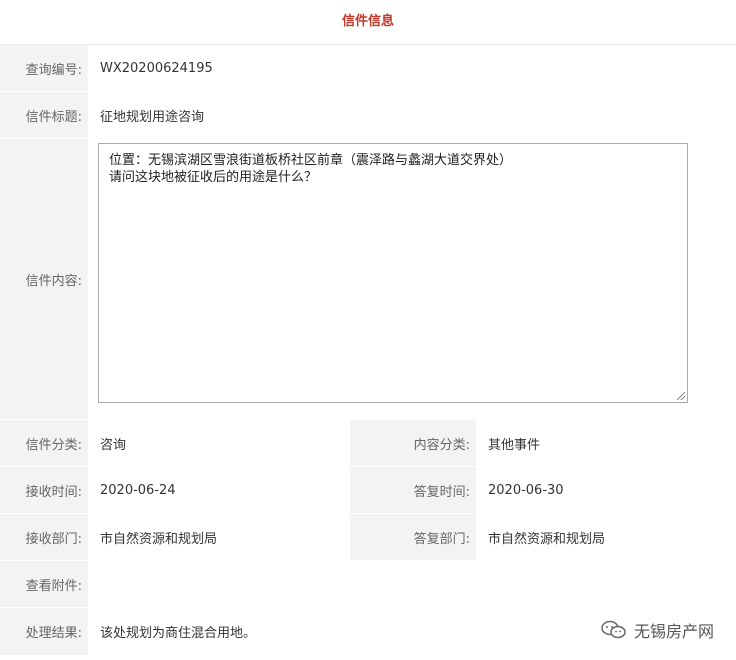 This screenshot has width=736, height=660. Describe the element at coordinates (311, 160) in the screenshot. I see `content-line-1: 位置：无锡滨湖区雪浪街道板桥社区前章（震泽路与蠡湖大道交界处）` at that location.